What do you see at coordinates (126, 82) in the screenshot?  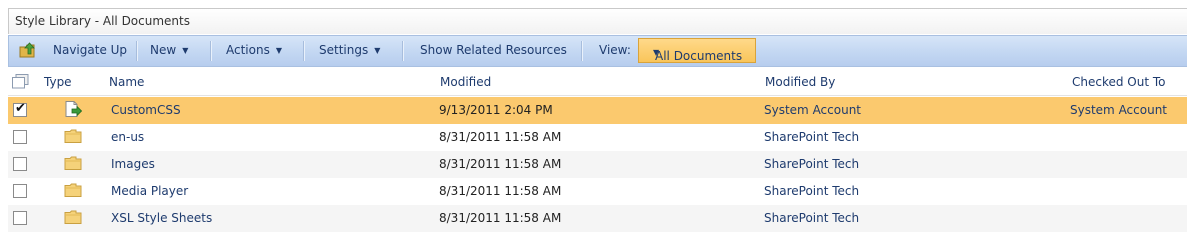 I see `column-header-name: Name` at bounding box center [126, 82].